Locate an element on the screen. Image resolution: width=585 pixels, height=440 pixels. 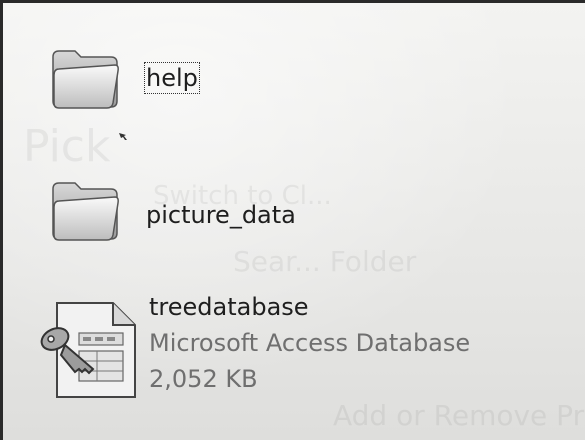
file-name-label: treedatabase is located at coordinates (229, 307).